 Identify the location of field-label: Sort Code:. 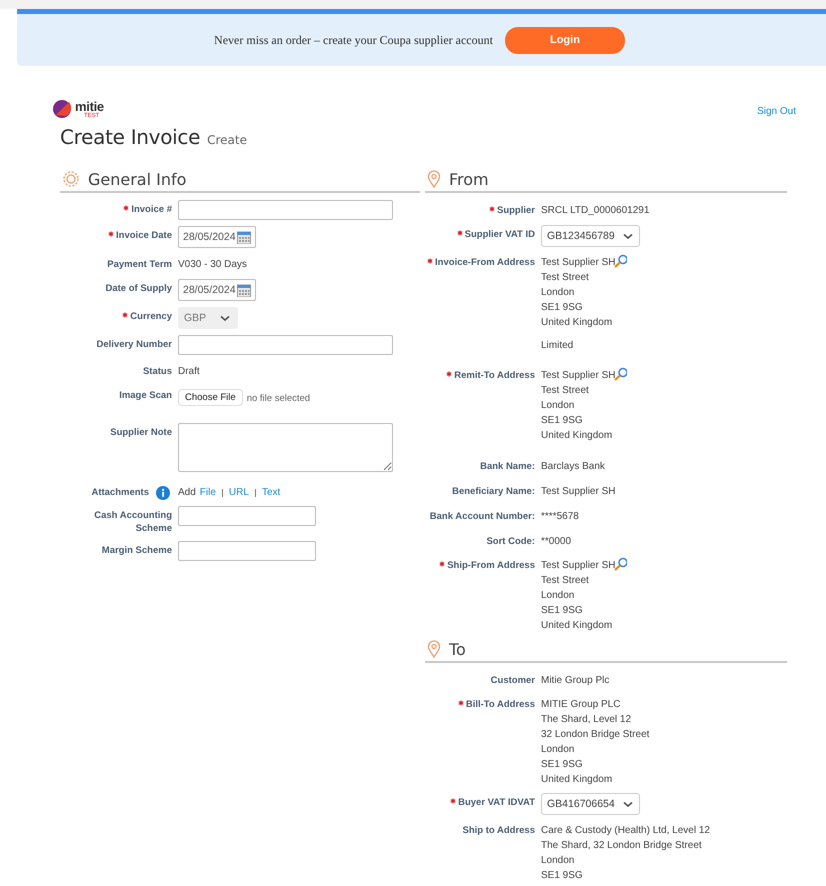
(510, 541).